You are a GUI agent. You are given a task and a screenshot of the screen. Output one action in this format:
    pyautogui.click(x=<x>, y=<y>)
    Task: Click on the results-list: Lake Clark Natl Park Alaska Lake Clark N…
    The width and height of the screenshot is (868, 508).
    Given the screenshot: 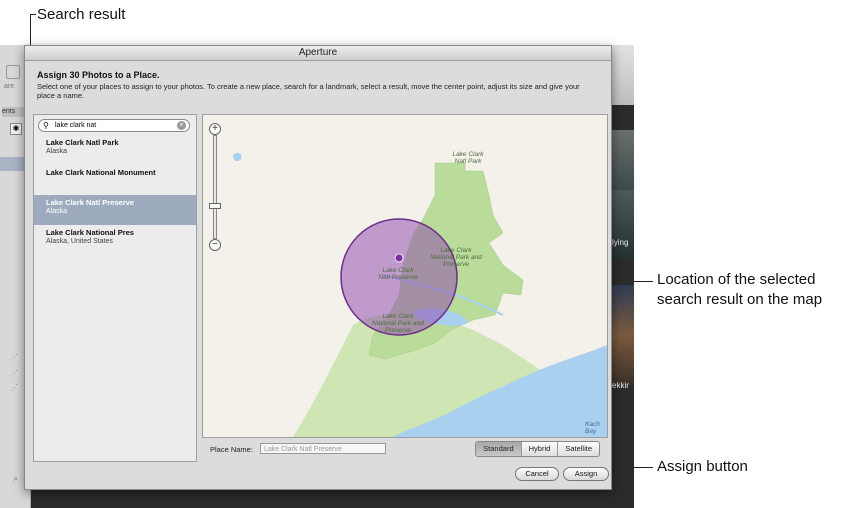 What is the action you would take?
    pyautogui.click(x=115, y=195)
    